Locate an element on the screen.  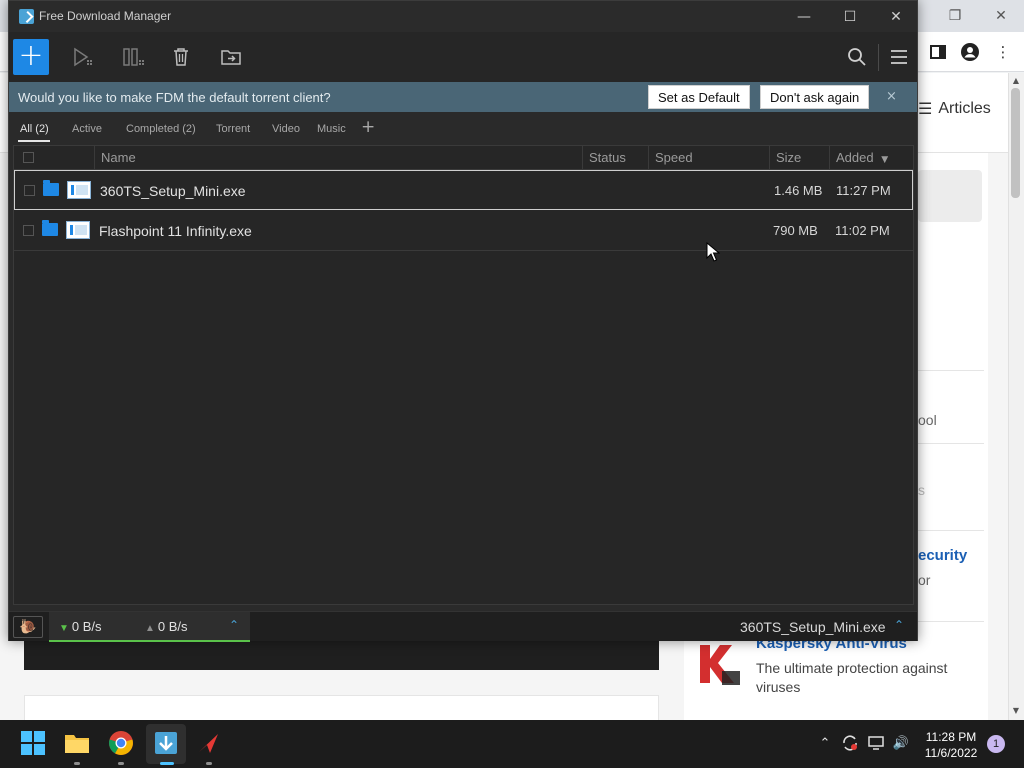
active-tab-indicator is located at coordinates (34, 141).